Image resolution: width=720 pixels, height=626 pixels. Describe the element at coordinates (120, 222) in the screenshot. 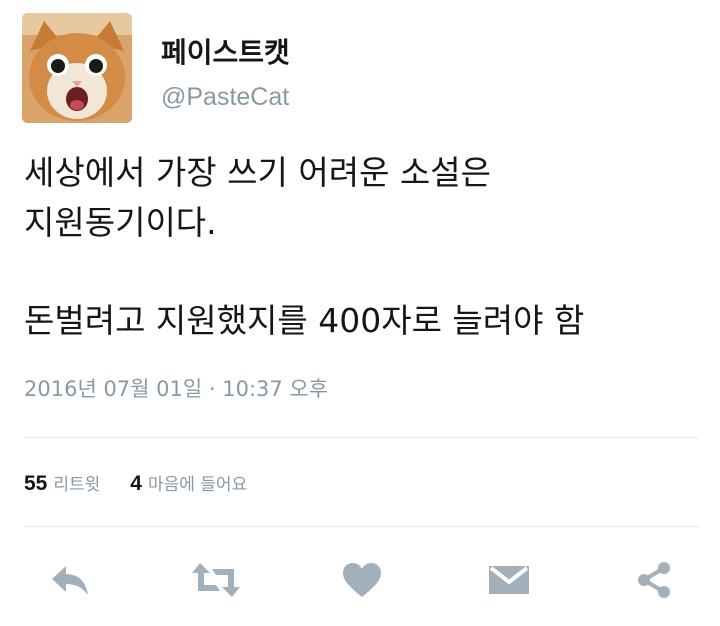

I see `tweet-text-line: 지원동기이다.` at that location.